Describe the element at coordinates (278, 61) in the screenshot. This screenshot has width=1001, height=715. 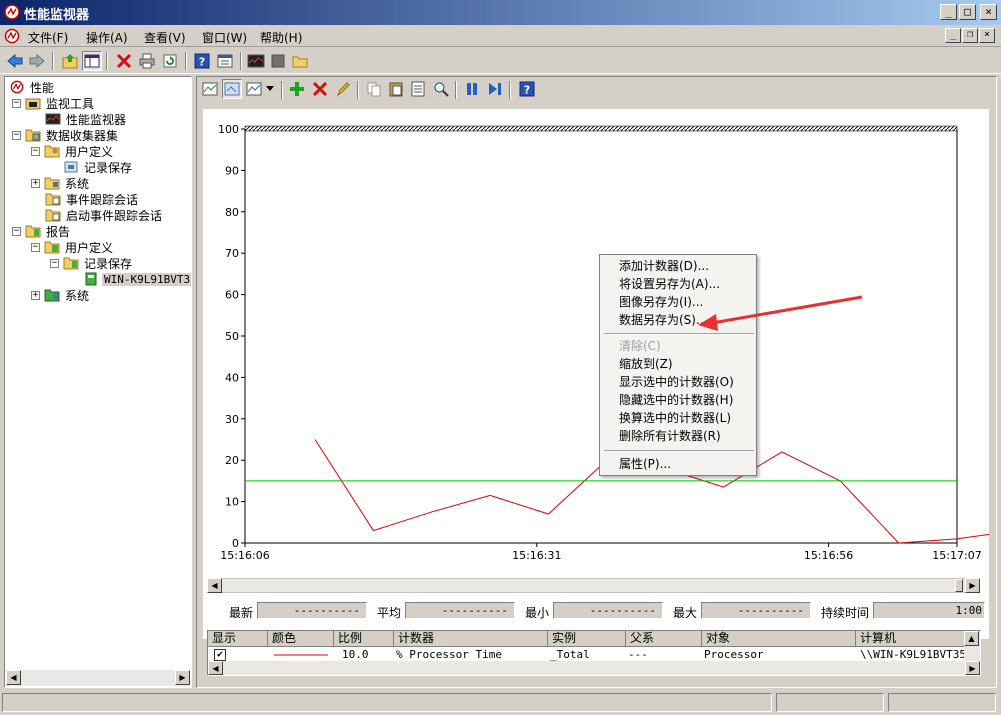
I see `stop-button` at that location.